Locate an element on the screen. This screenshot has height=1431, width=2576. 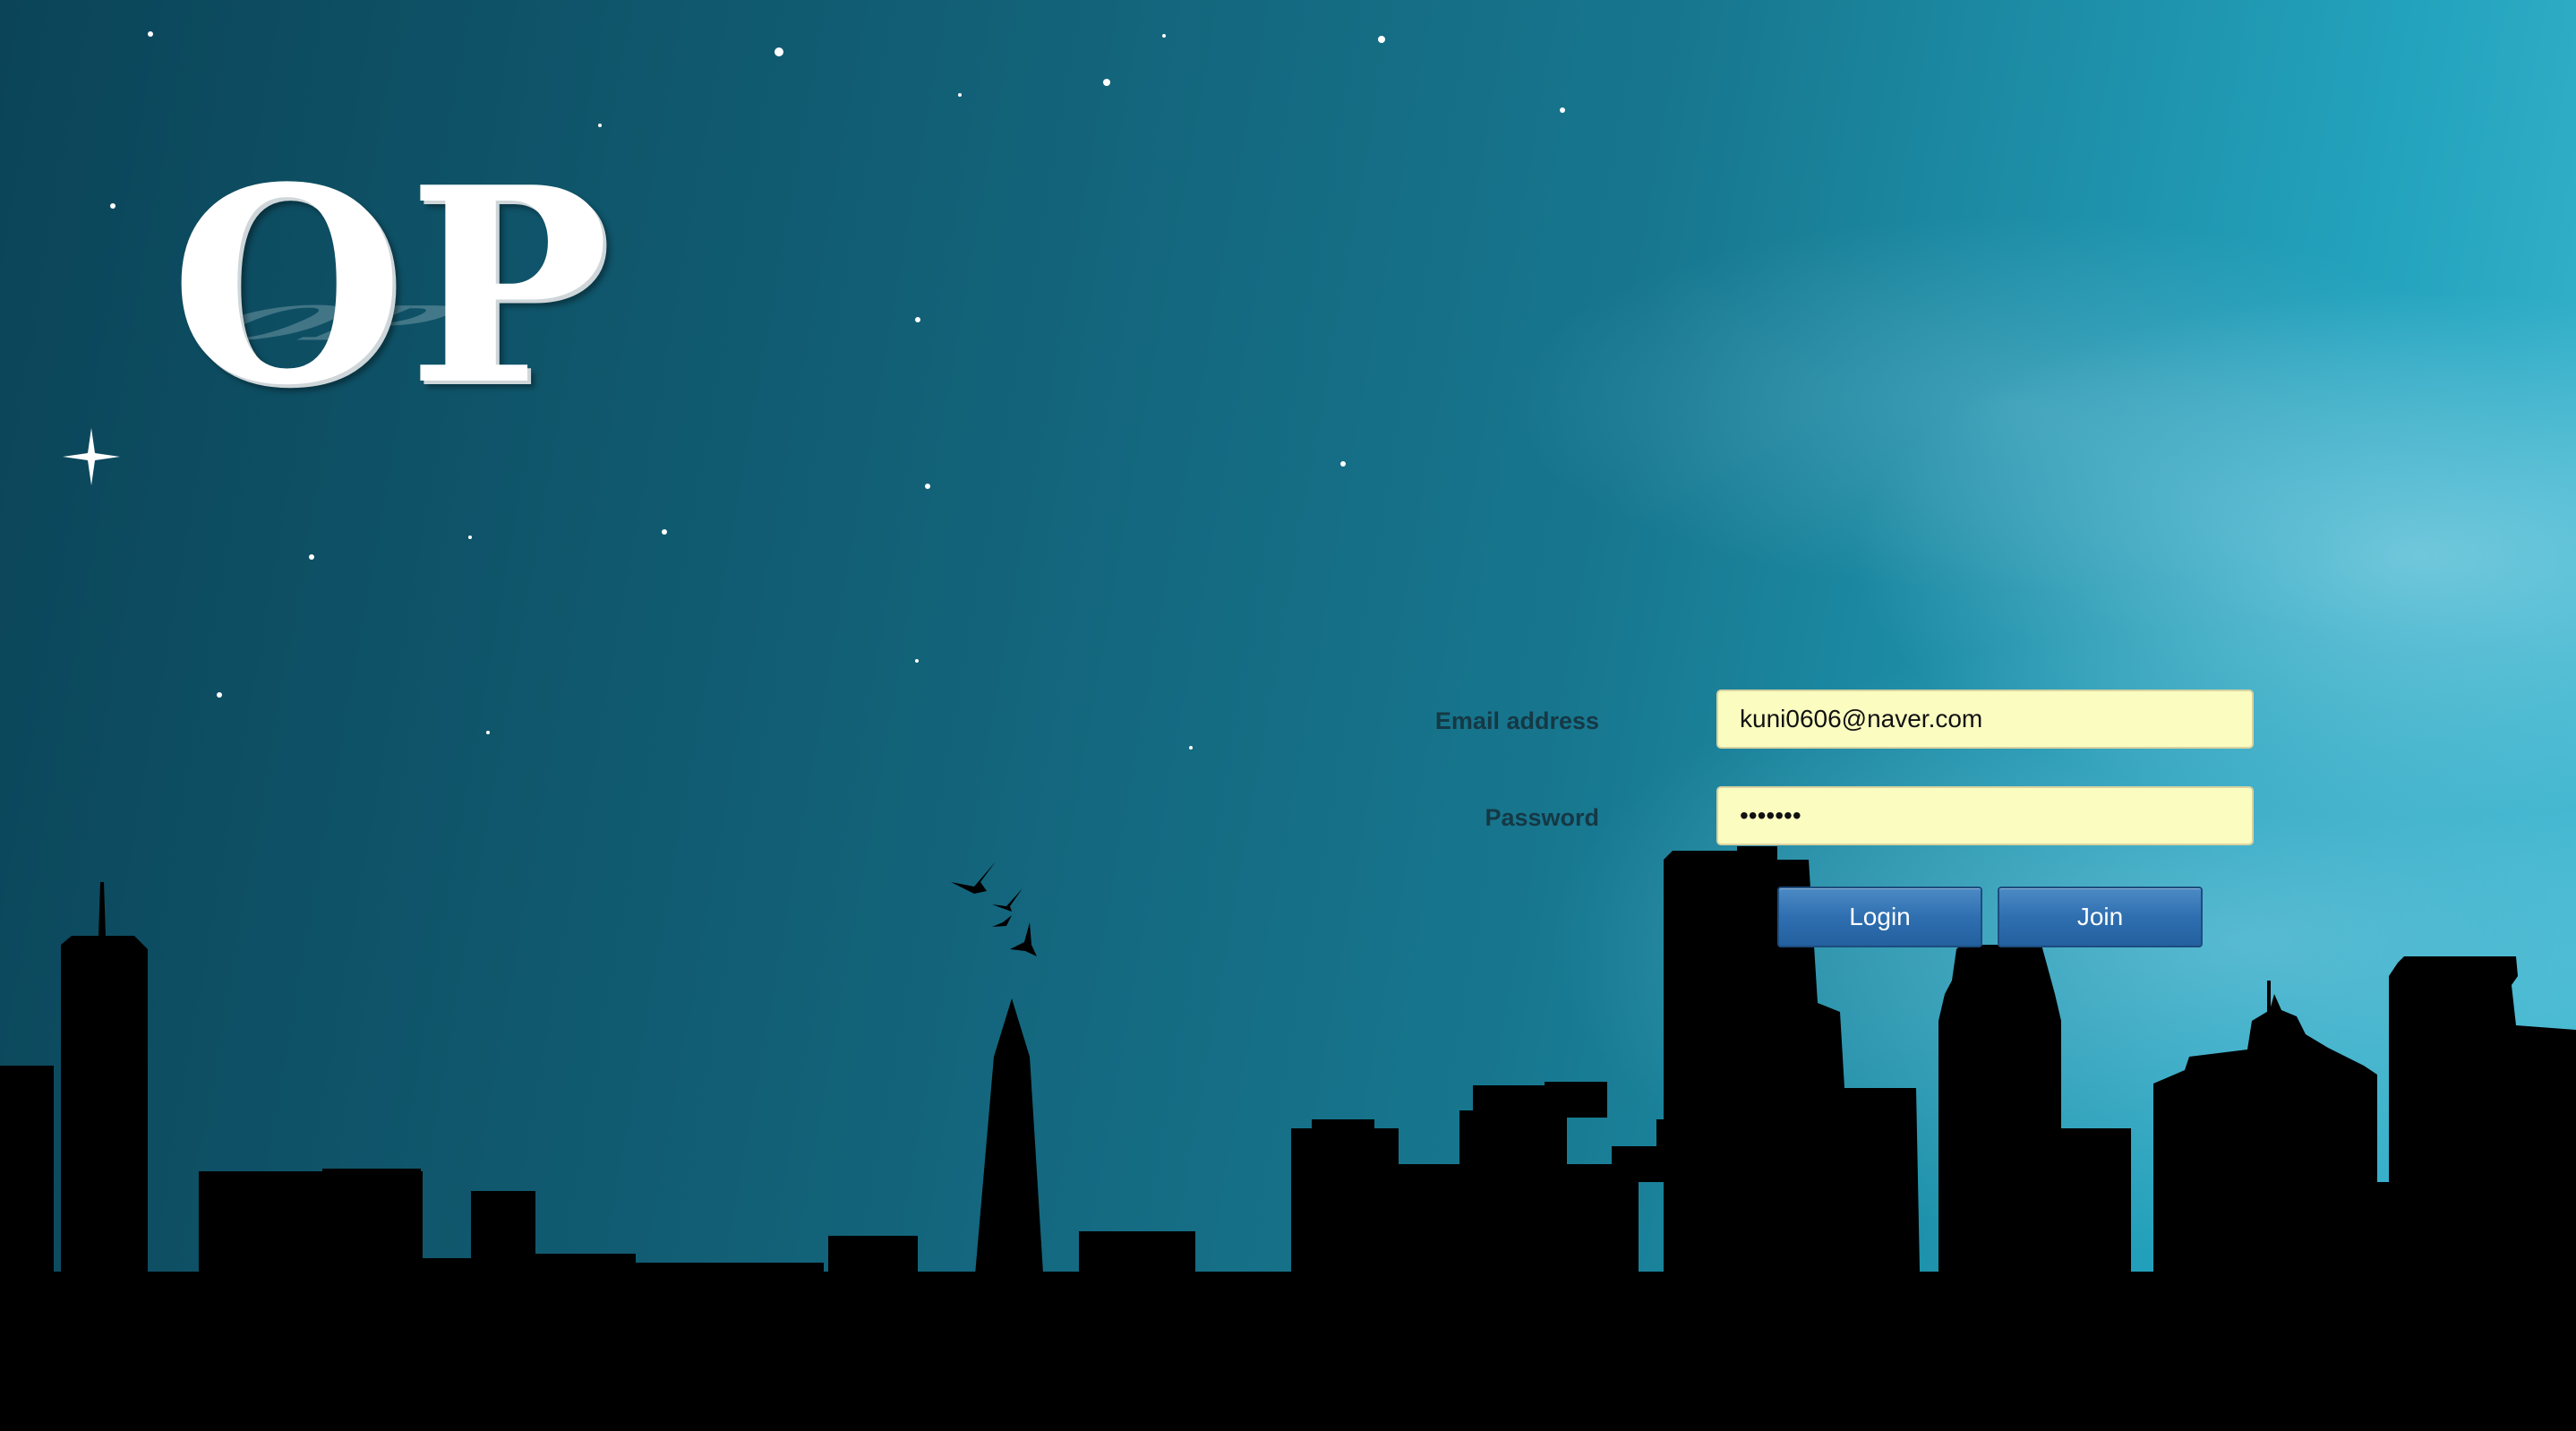
join-button: Join is located at coordinates (2100, 917).